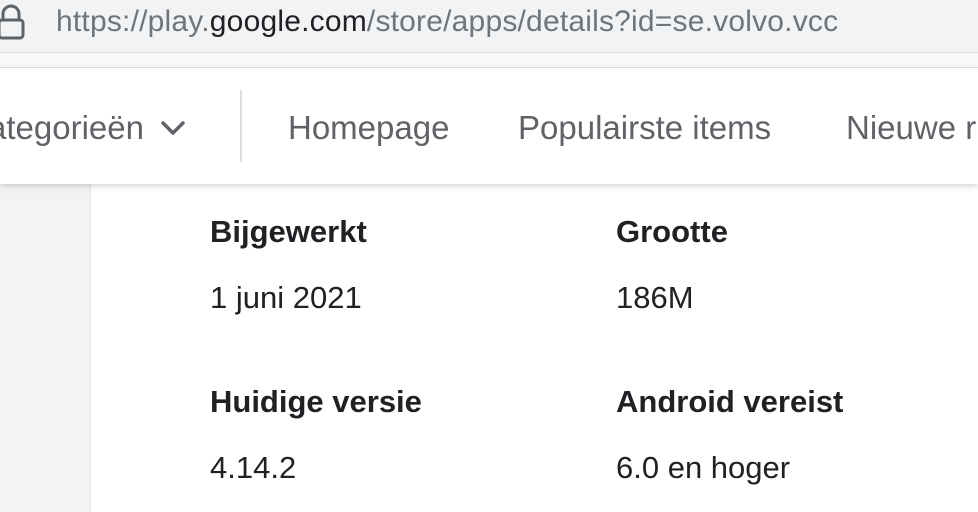 The height and width of the screenshot is (512, 978). What do you see at coordinates (288, 231) in the screenshot?
I see `updated-label: Bijgewerkt` at bounding box center [288, 231].